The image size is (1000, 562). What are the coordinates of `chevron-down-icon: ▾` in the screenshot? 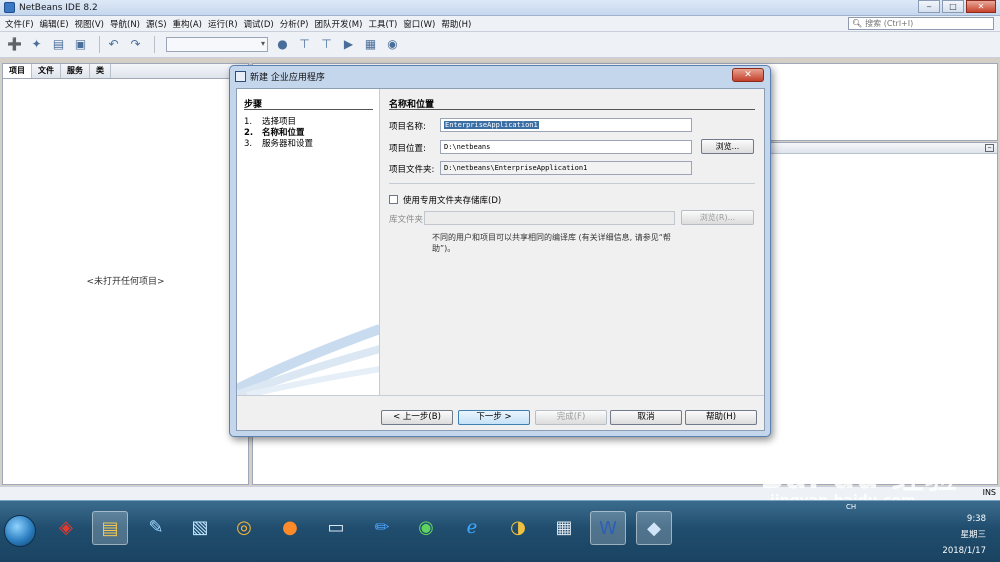 It's located at (262, 43).